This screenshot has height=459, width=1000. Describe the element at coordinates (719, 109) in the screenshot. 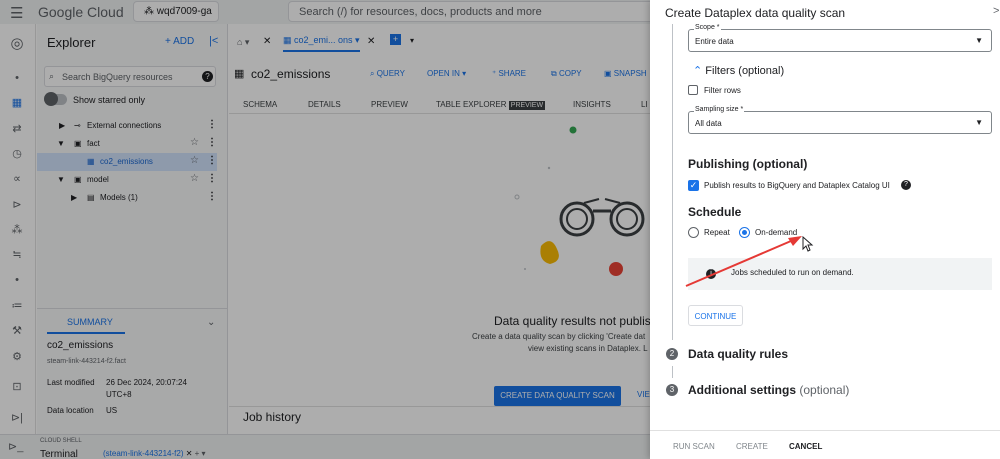

I see `sampling-label: Sampling size *` at that location.